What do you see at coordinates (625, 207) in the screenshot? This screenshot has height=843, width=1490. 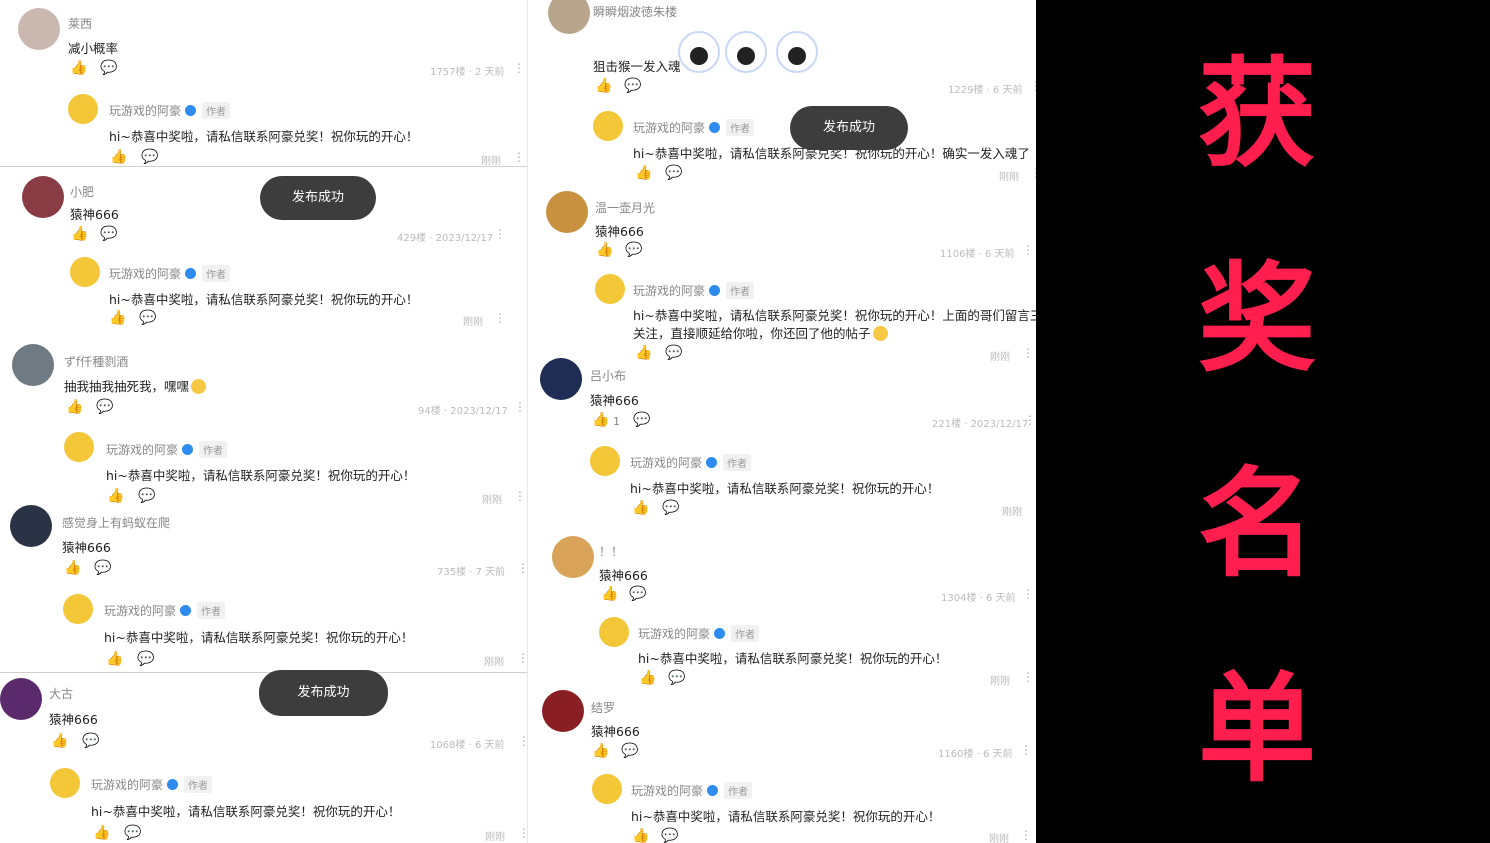 I see `comment-user: 温一壶月光` at bounding box center [625, 207].